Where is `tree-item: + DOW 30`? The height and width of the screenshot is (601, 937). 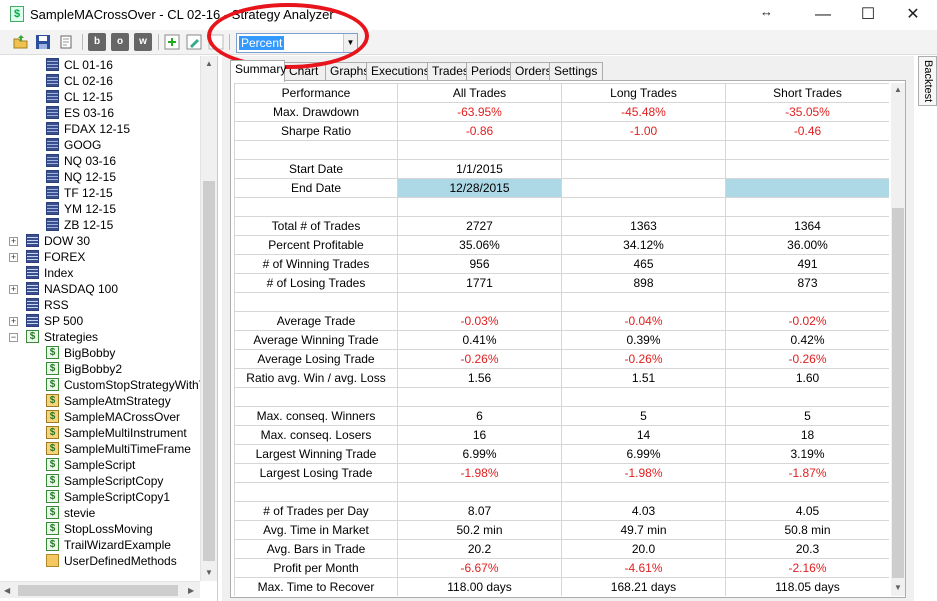
tree-item: + DOW 30 is located at coordinates (100, 241).